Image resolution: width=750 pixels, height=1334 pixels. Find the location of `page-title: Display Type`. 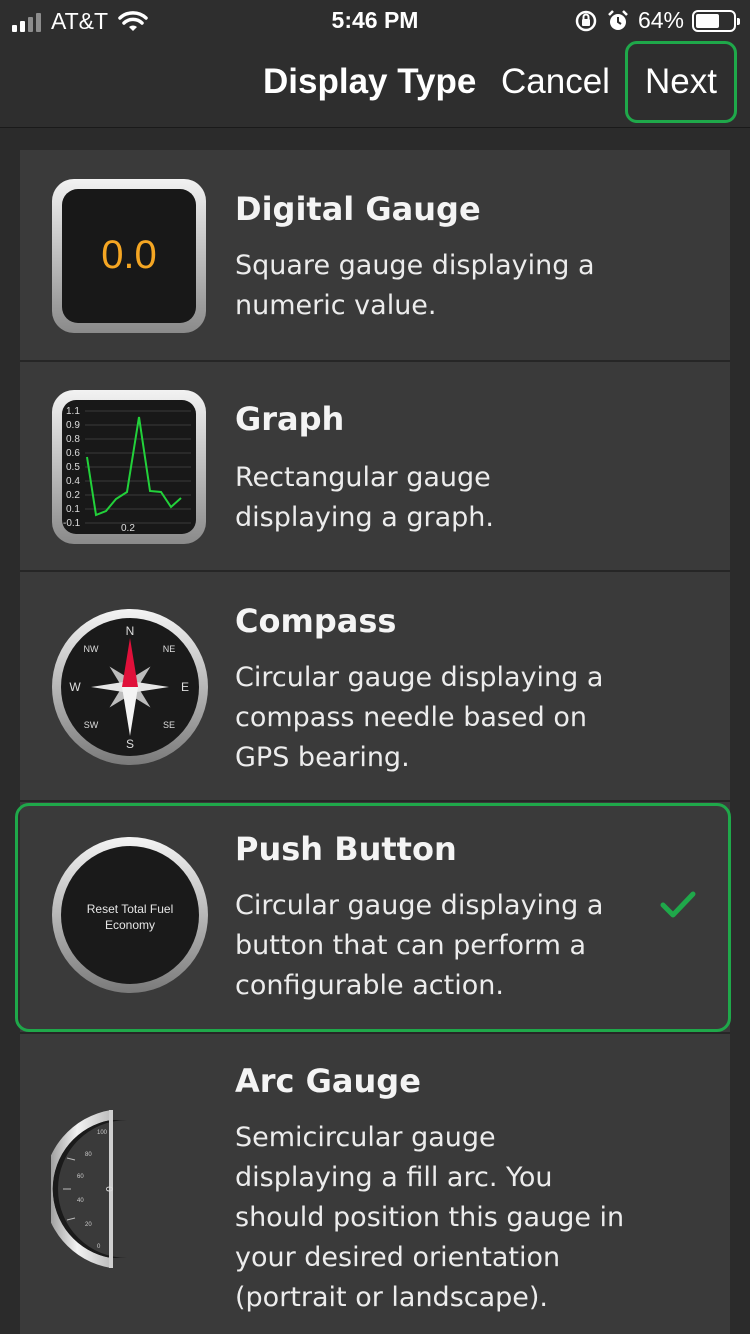

page-title: Display Type is located at coordinates (370, 81).